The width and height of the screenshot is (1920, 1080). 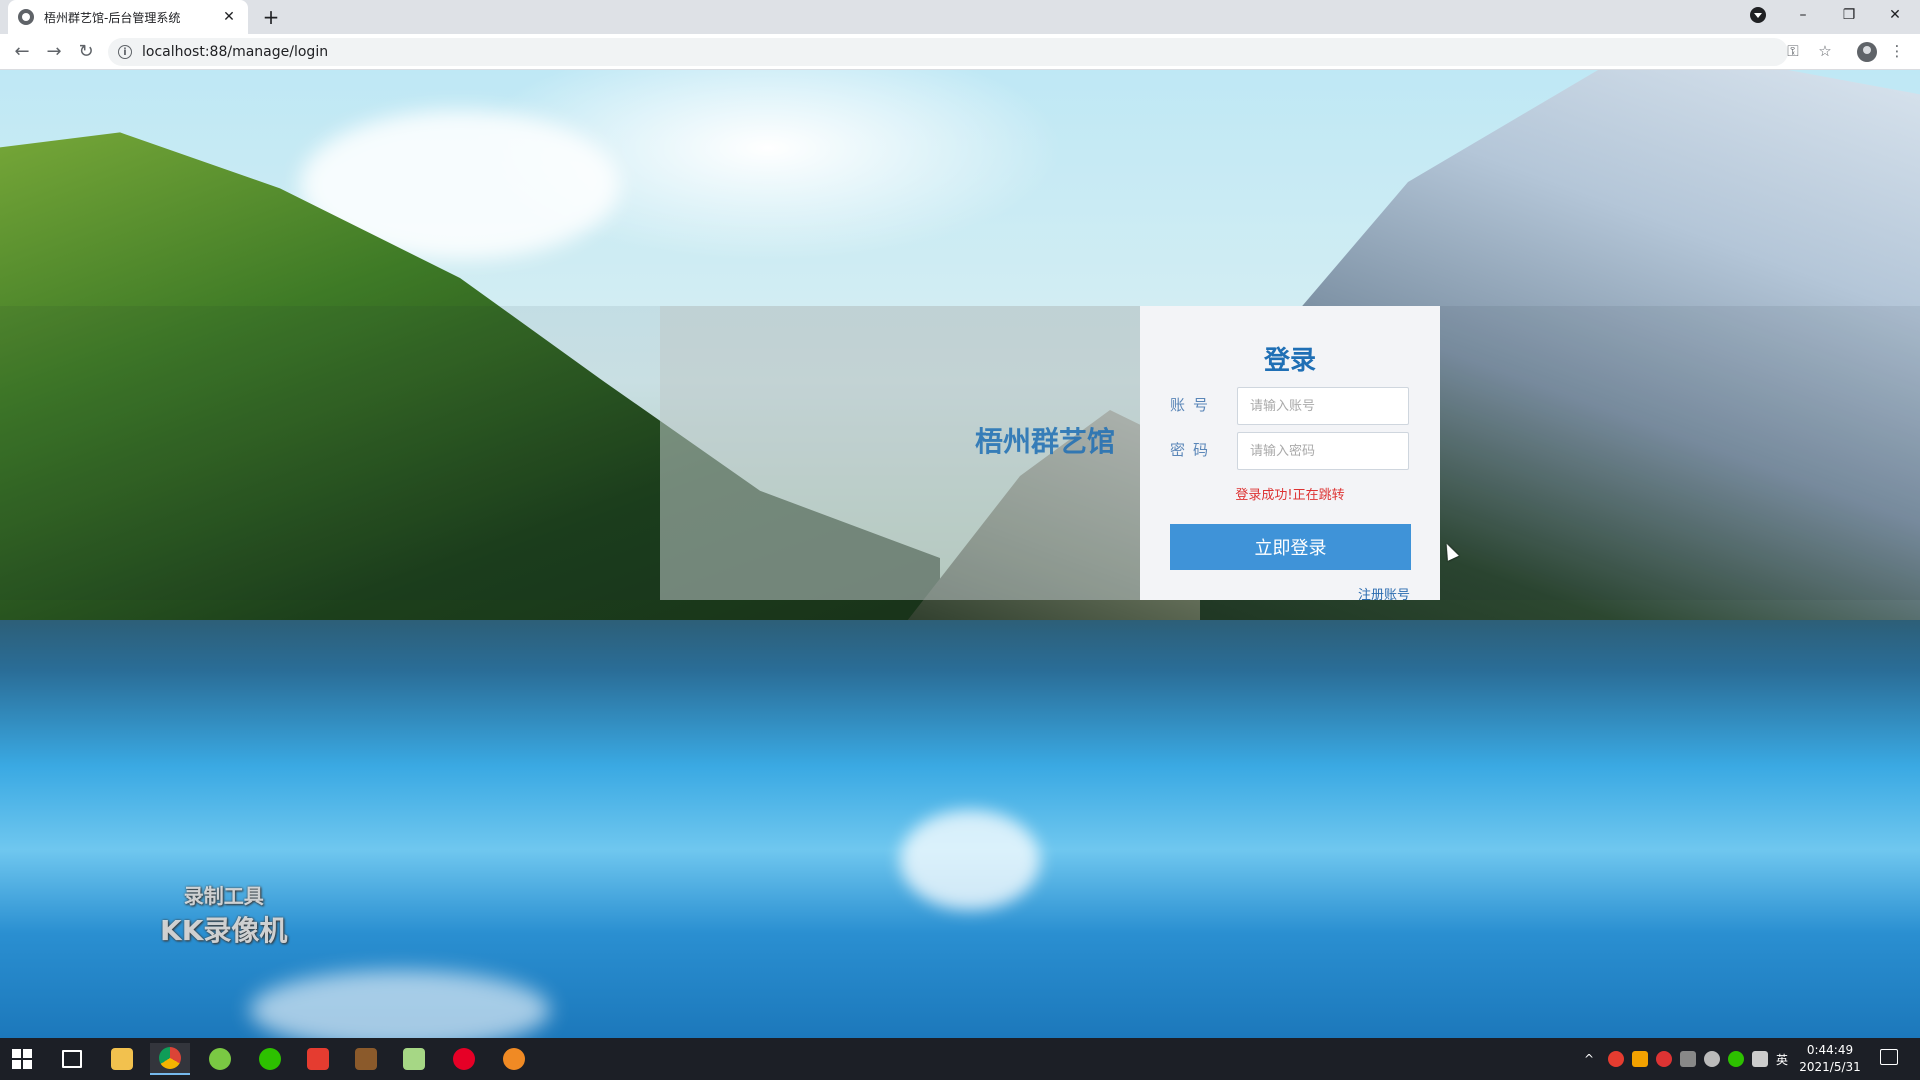 I want to click on taskbar-wps, so click(x=318, y=1059).